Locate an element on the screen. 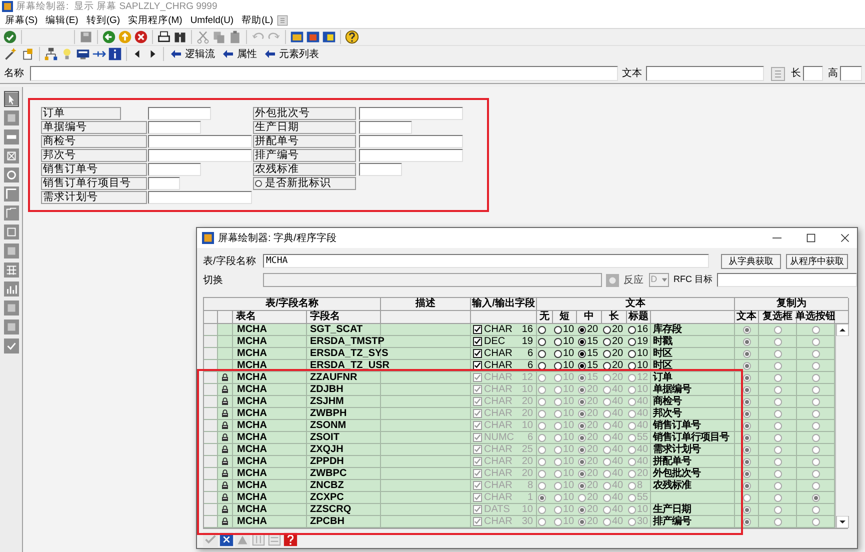 The width and height of the screenshot is (865, 552). menu-item: 编辑(E) is located at coordinates (62, 20).